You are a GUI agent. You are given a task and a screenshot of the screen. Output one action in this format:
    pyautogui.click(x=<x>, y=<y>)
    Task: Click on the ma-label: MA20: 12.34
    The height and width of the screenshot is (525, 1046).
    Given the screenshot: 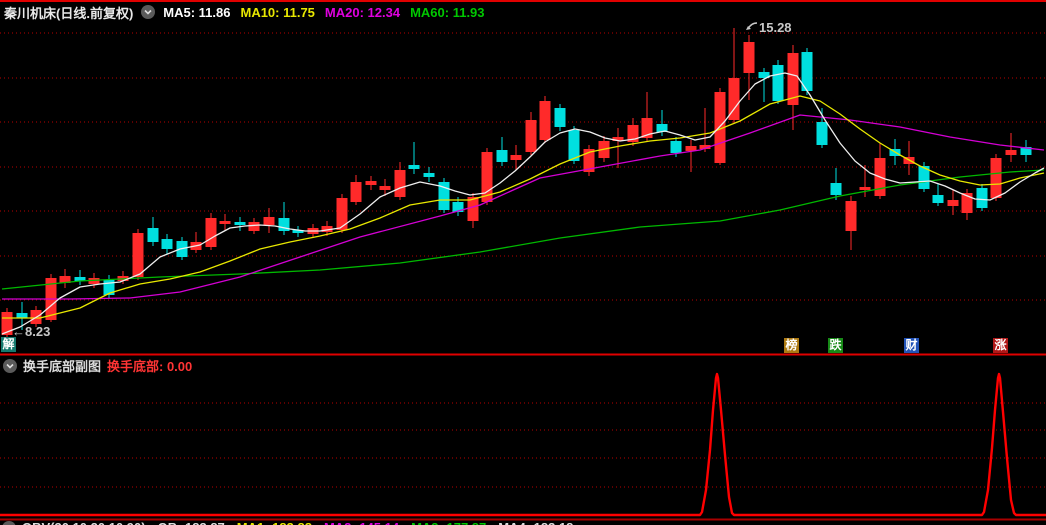 What is the action you would take?
    pyautogui.click(x=362, y=12)
    